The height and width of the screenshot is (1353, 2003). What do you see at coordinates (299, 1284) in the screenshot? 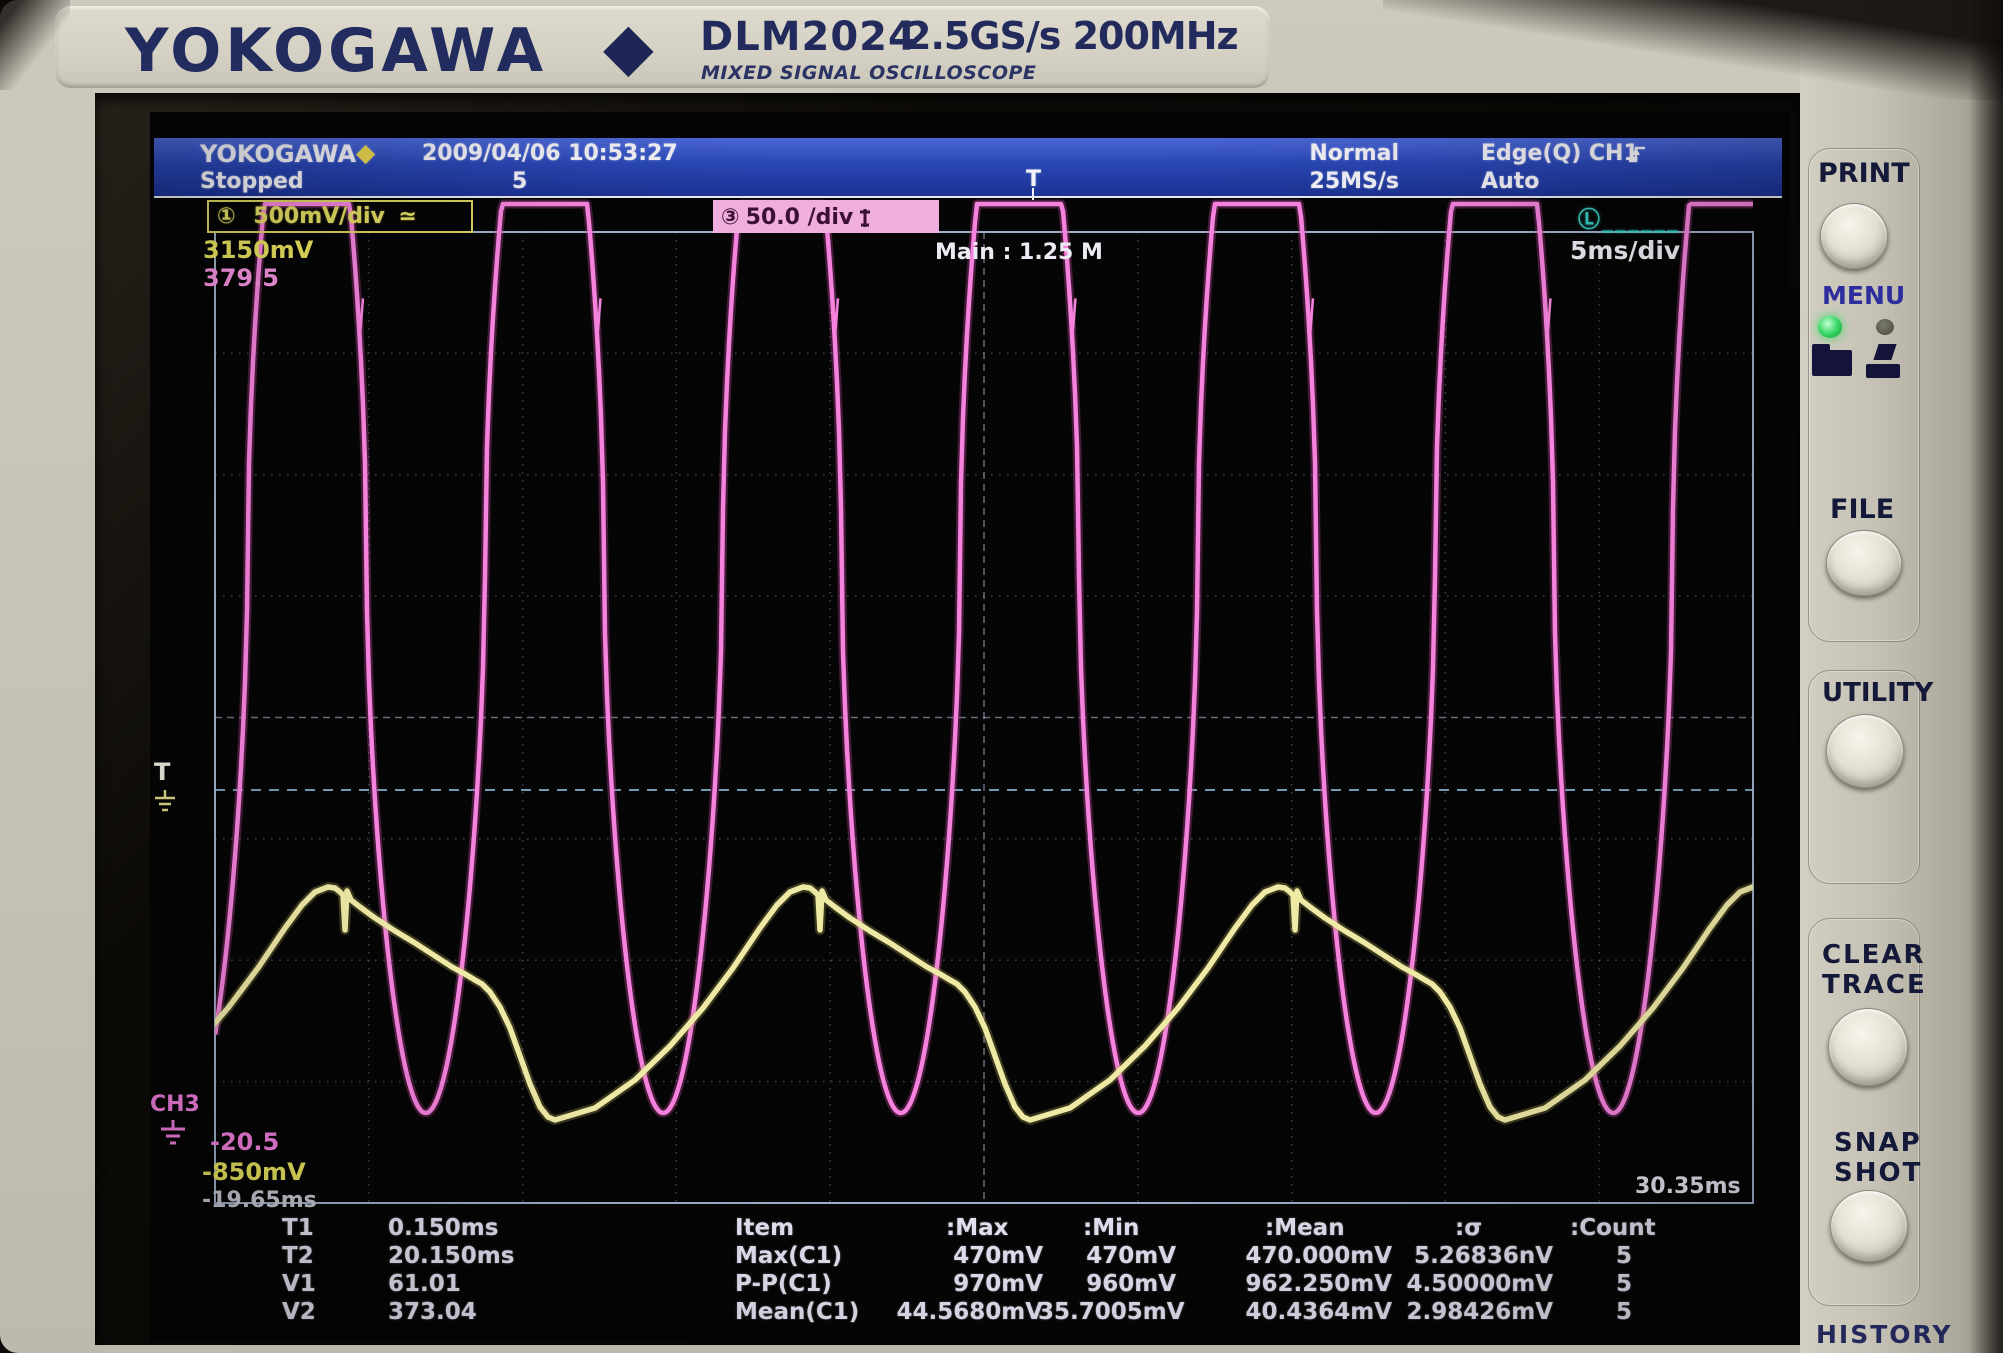
I see `cursor-v1-label: V1` at bounding box center [299, 1284].